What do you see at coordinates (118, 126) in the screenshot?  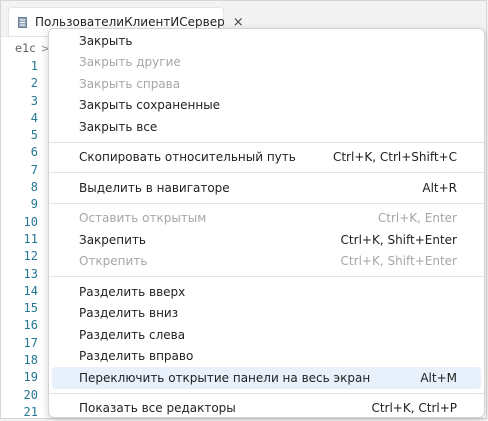 I see `menu-item-label: Закрыть все` at bounding box center [118, 126].